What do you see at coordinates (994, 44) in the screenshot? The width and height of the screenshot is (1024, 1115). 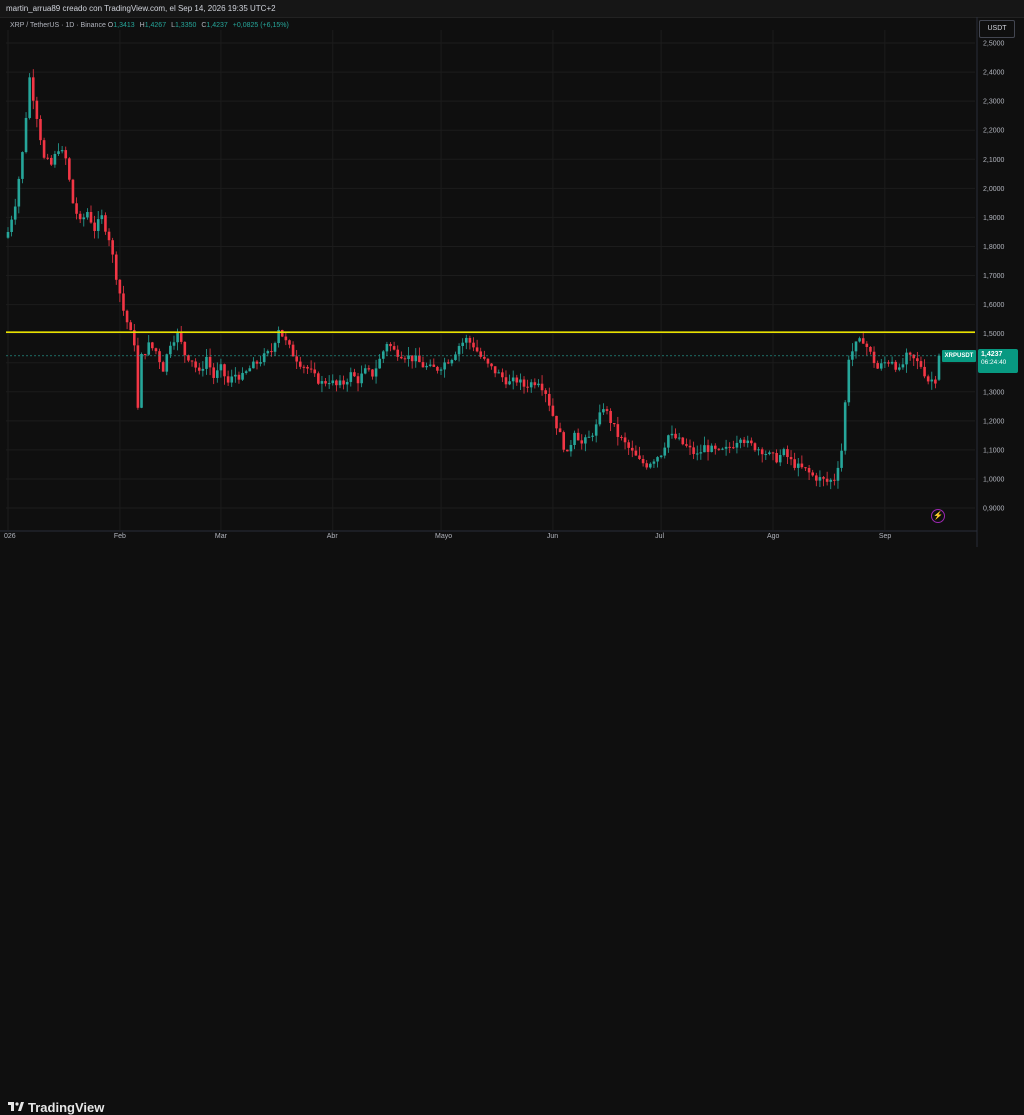 I see `y-tick-label: 2,5000` at bounding box center [994, 44].